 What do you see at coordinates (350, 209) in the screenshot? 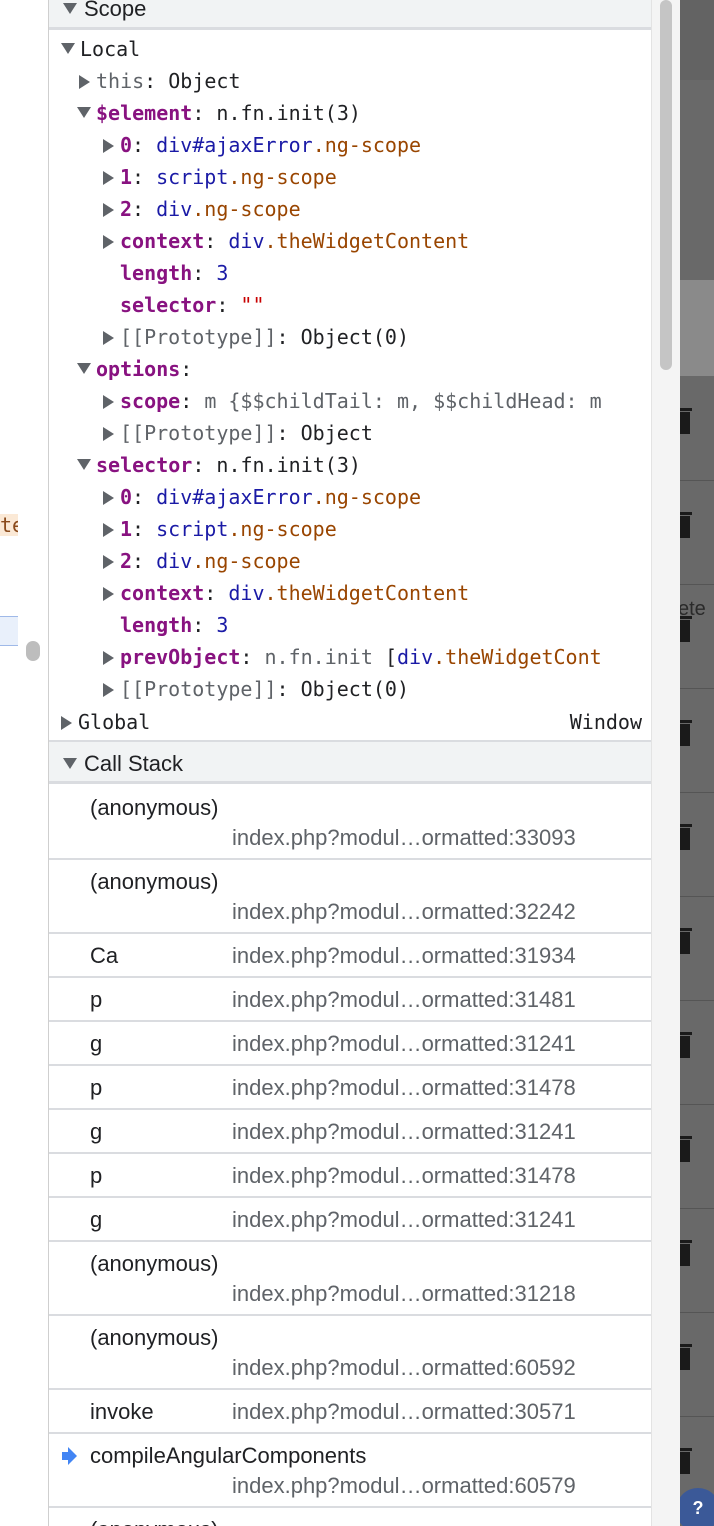
I see `tree-row-element-2: 2: div.ng-scope` at bounding box center [350, 209].